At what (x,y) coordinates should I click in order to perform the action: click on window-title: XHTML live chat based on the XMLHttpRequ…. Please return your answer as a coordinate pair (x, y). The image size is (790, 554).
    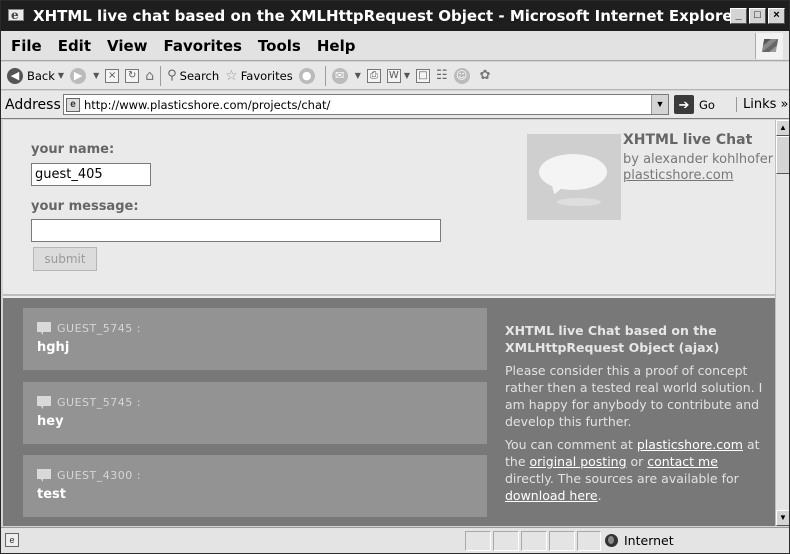
    Looking at the image, I should click on (386, 16).